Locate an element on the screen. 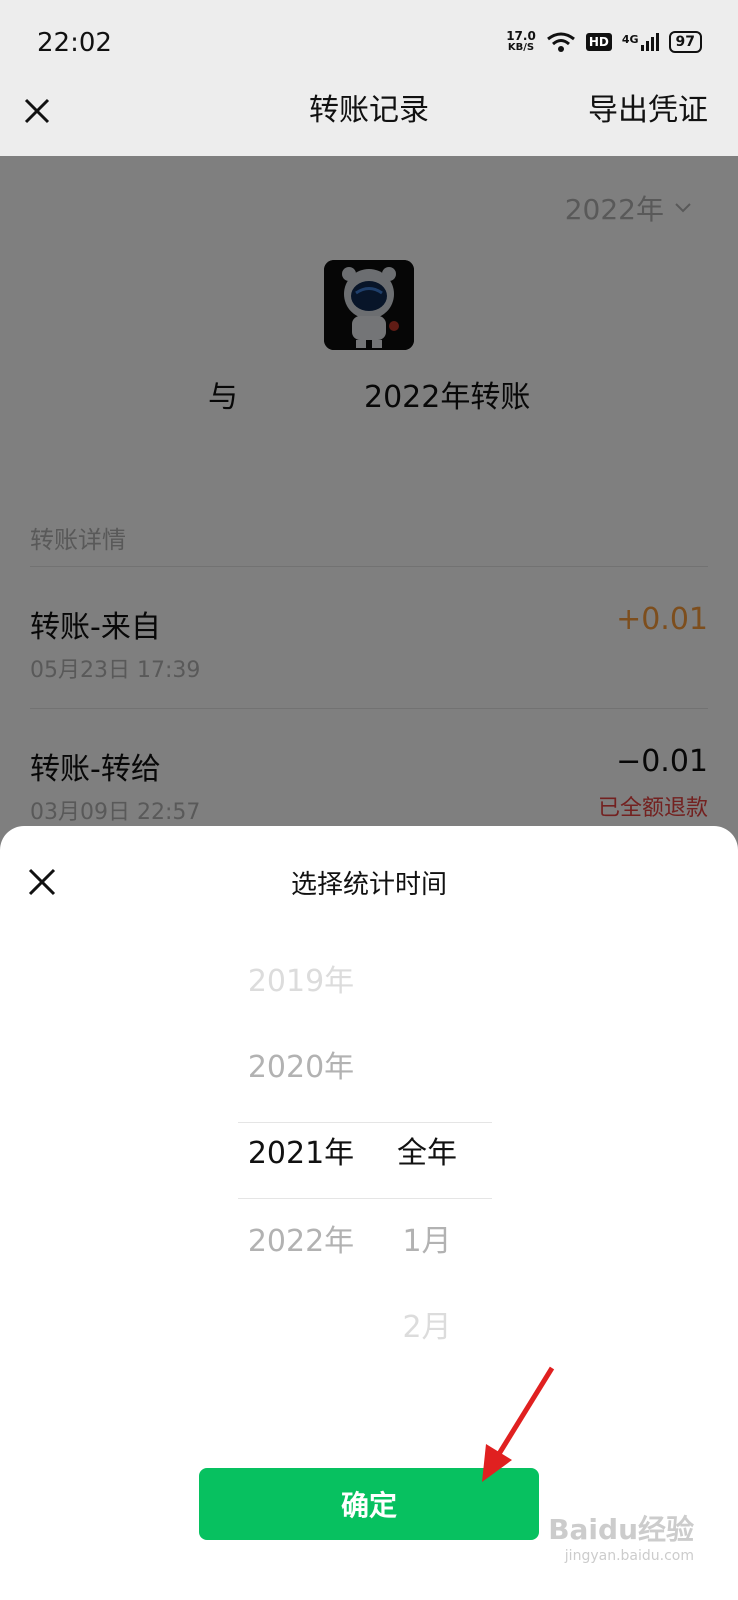  confirm-button: 确定 is located at coordinates (369, 1504).